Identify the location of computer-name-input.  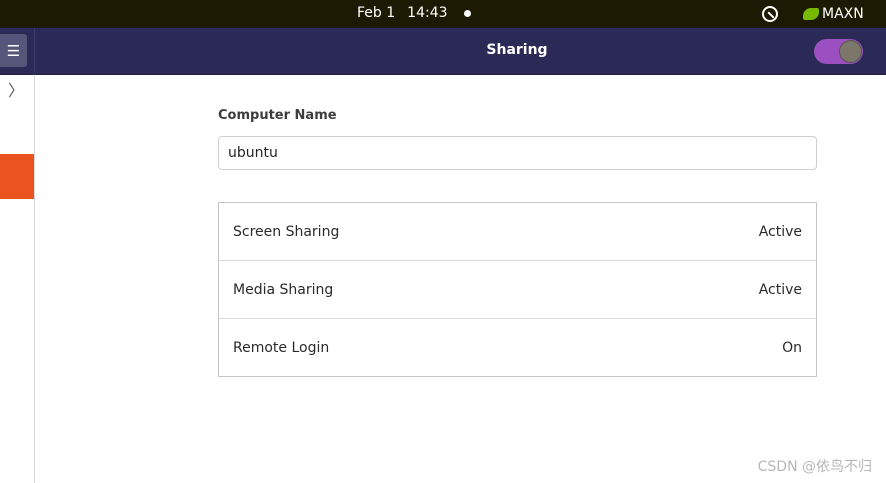
(517, 153).